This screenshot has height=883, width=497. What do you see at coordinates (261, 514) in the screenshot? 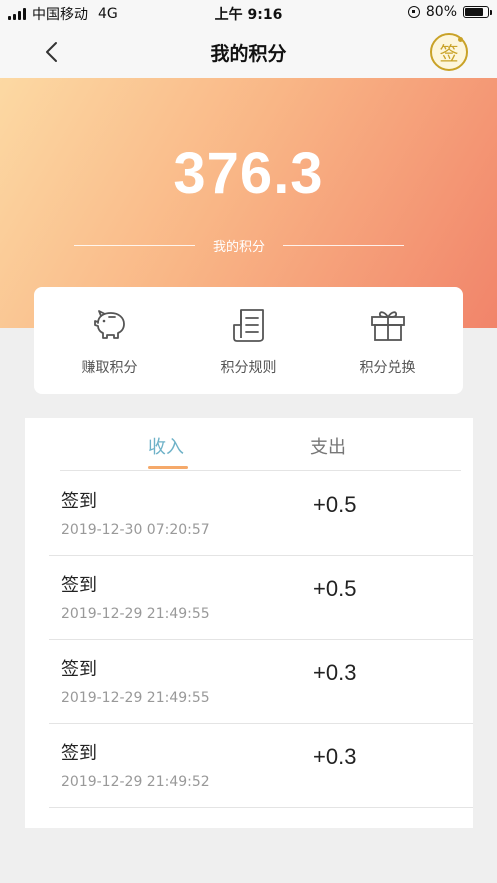
I see `list-item: 签到 2019-12-30 07:20:57 +0.5` at bounding box center [261, 514].